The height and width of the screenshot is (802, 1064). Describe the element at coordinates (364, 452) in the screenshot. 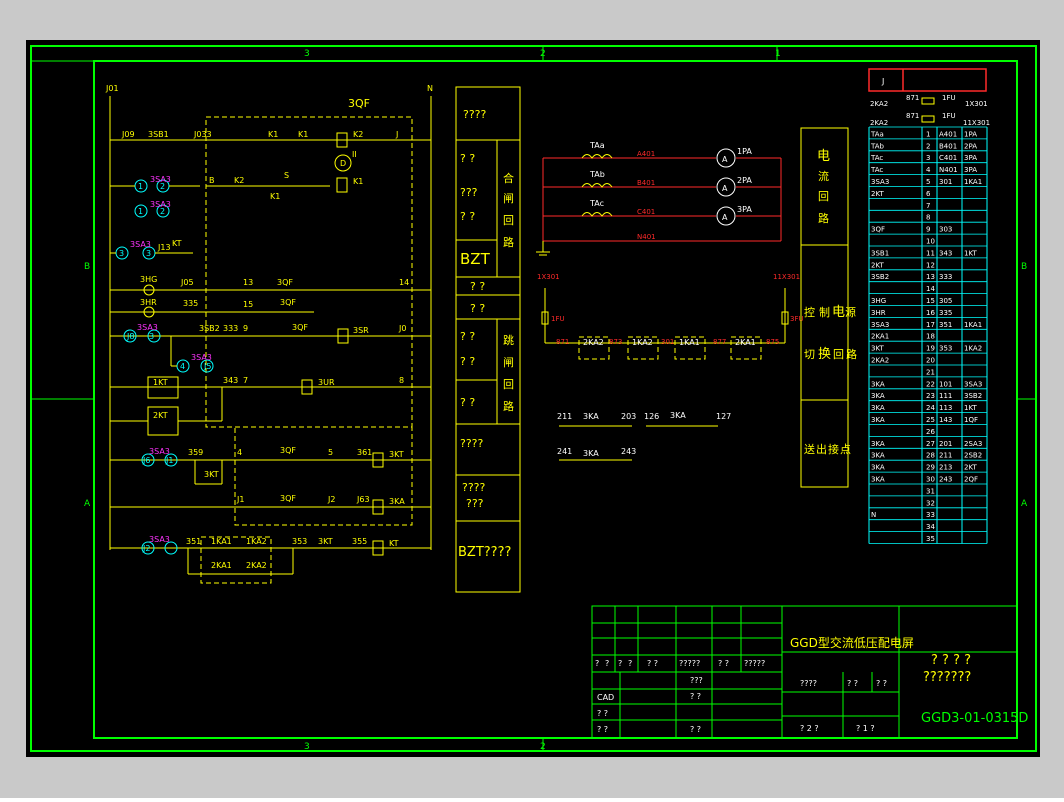

I see `lbl-361: 361` at that location.